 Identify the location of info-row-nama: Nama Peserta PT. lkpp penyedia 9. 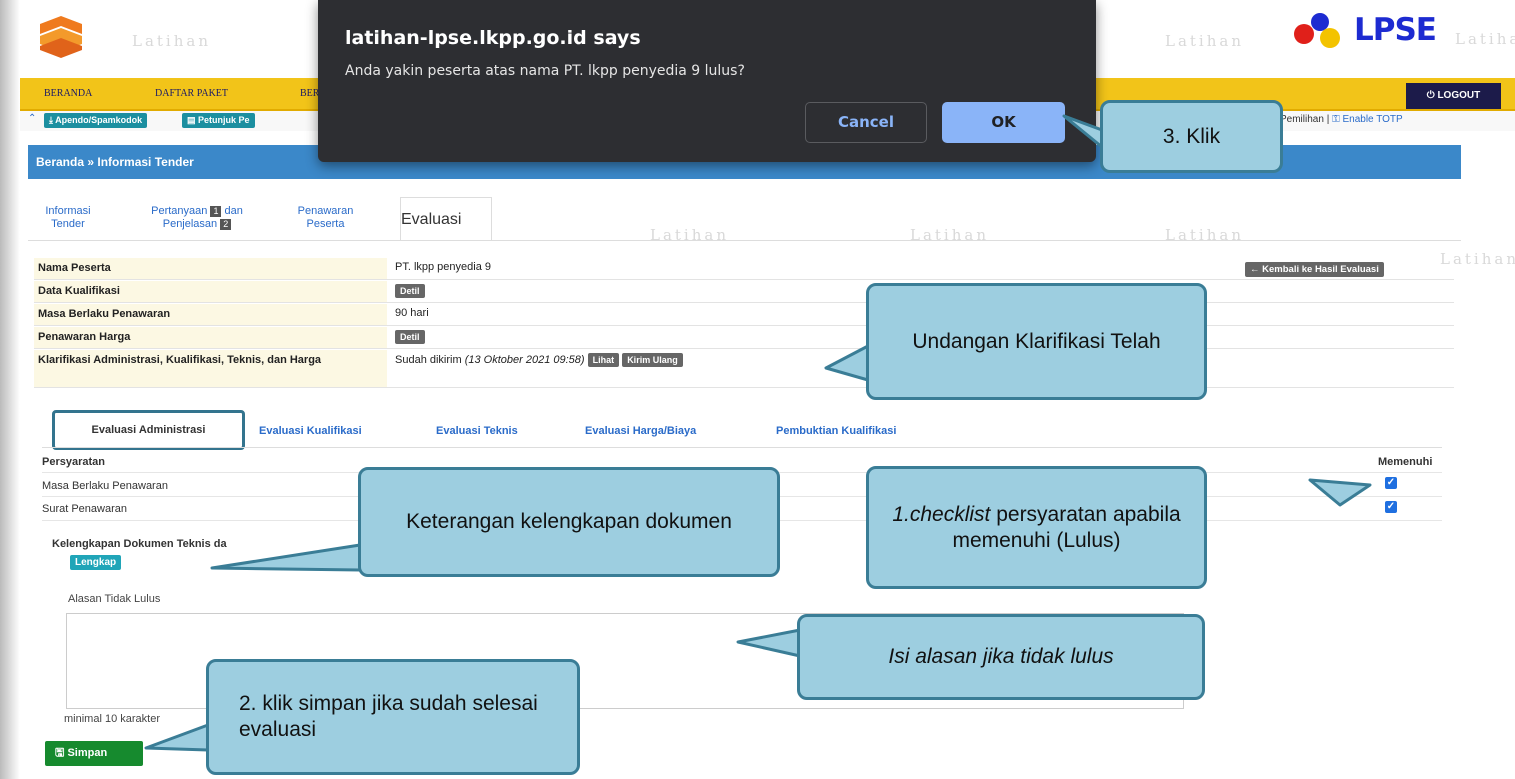
(744, 269).